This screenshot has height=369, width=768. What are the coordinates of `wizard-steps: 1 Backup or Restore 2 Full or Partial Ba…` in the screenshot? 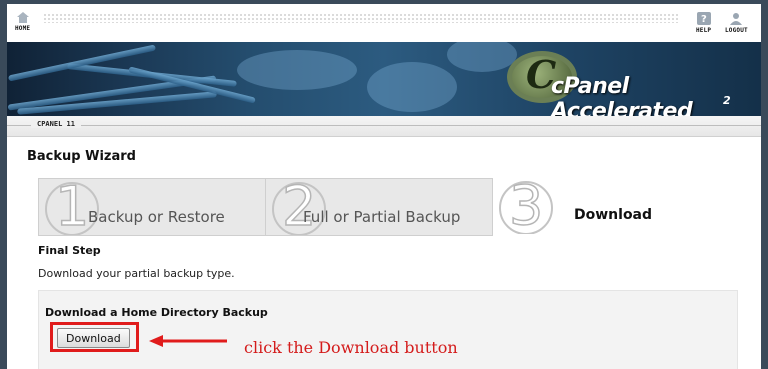 It's located at (388, 207).